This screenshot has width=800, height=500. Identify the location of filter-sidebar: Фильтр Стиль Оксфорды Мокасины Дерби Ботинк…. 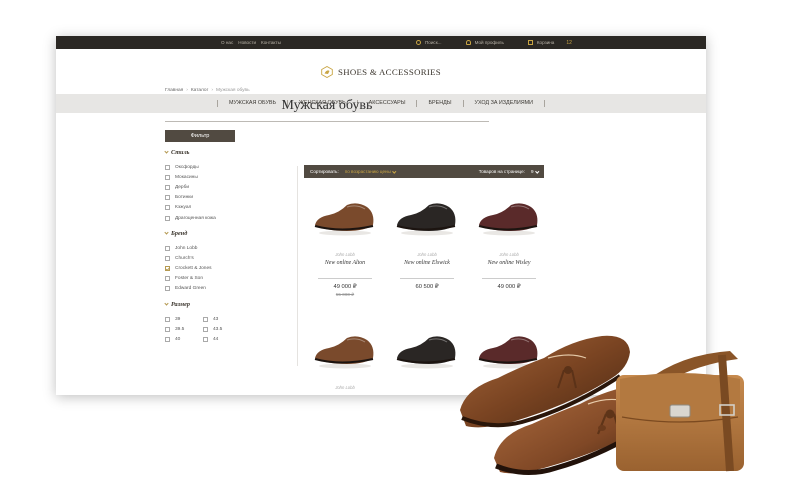
(199, 237).